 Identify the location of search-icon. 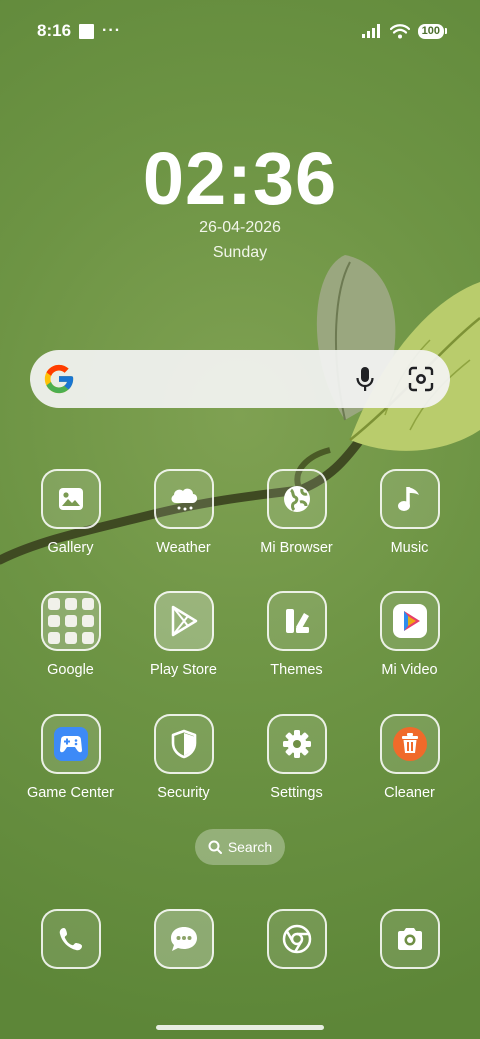
(215, 847).